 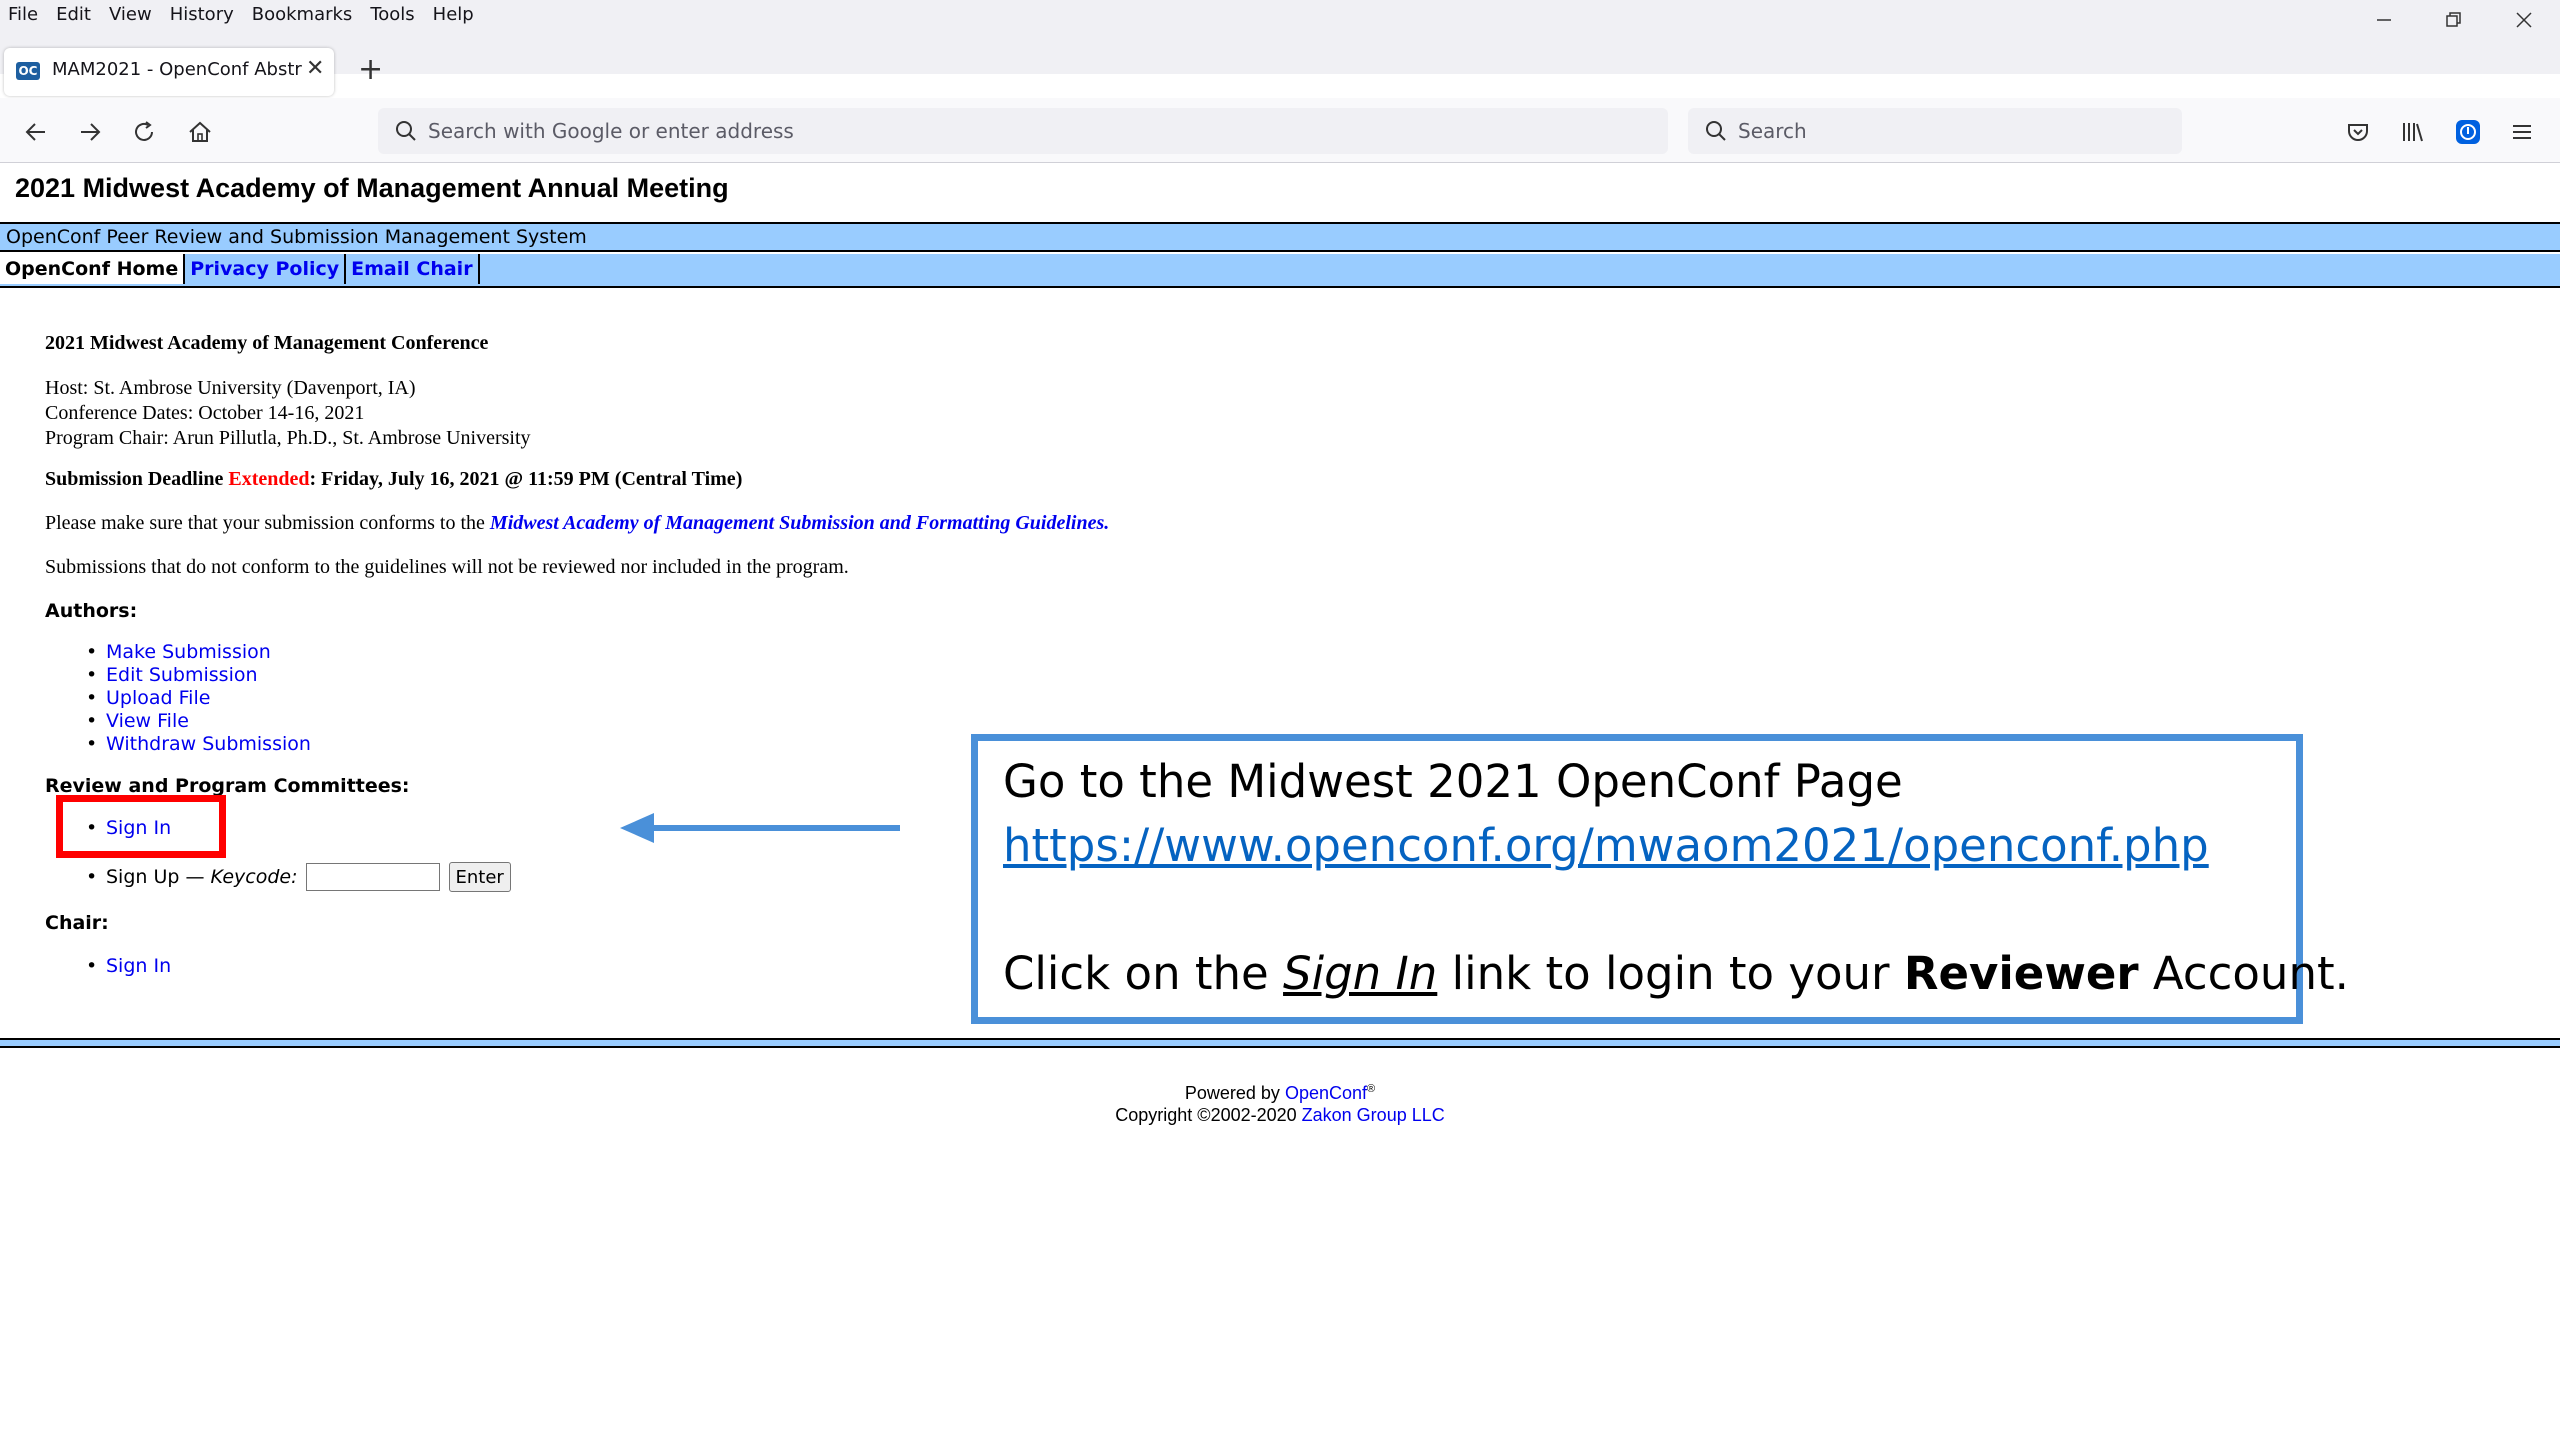 I want to click on menu-tools: Tools, so click(x=392, y=15).